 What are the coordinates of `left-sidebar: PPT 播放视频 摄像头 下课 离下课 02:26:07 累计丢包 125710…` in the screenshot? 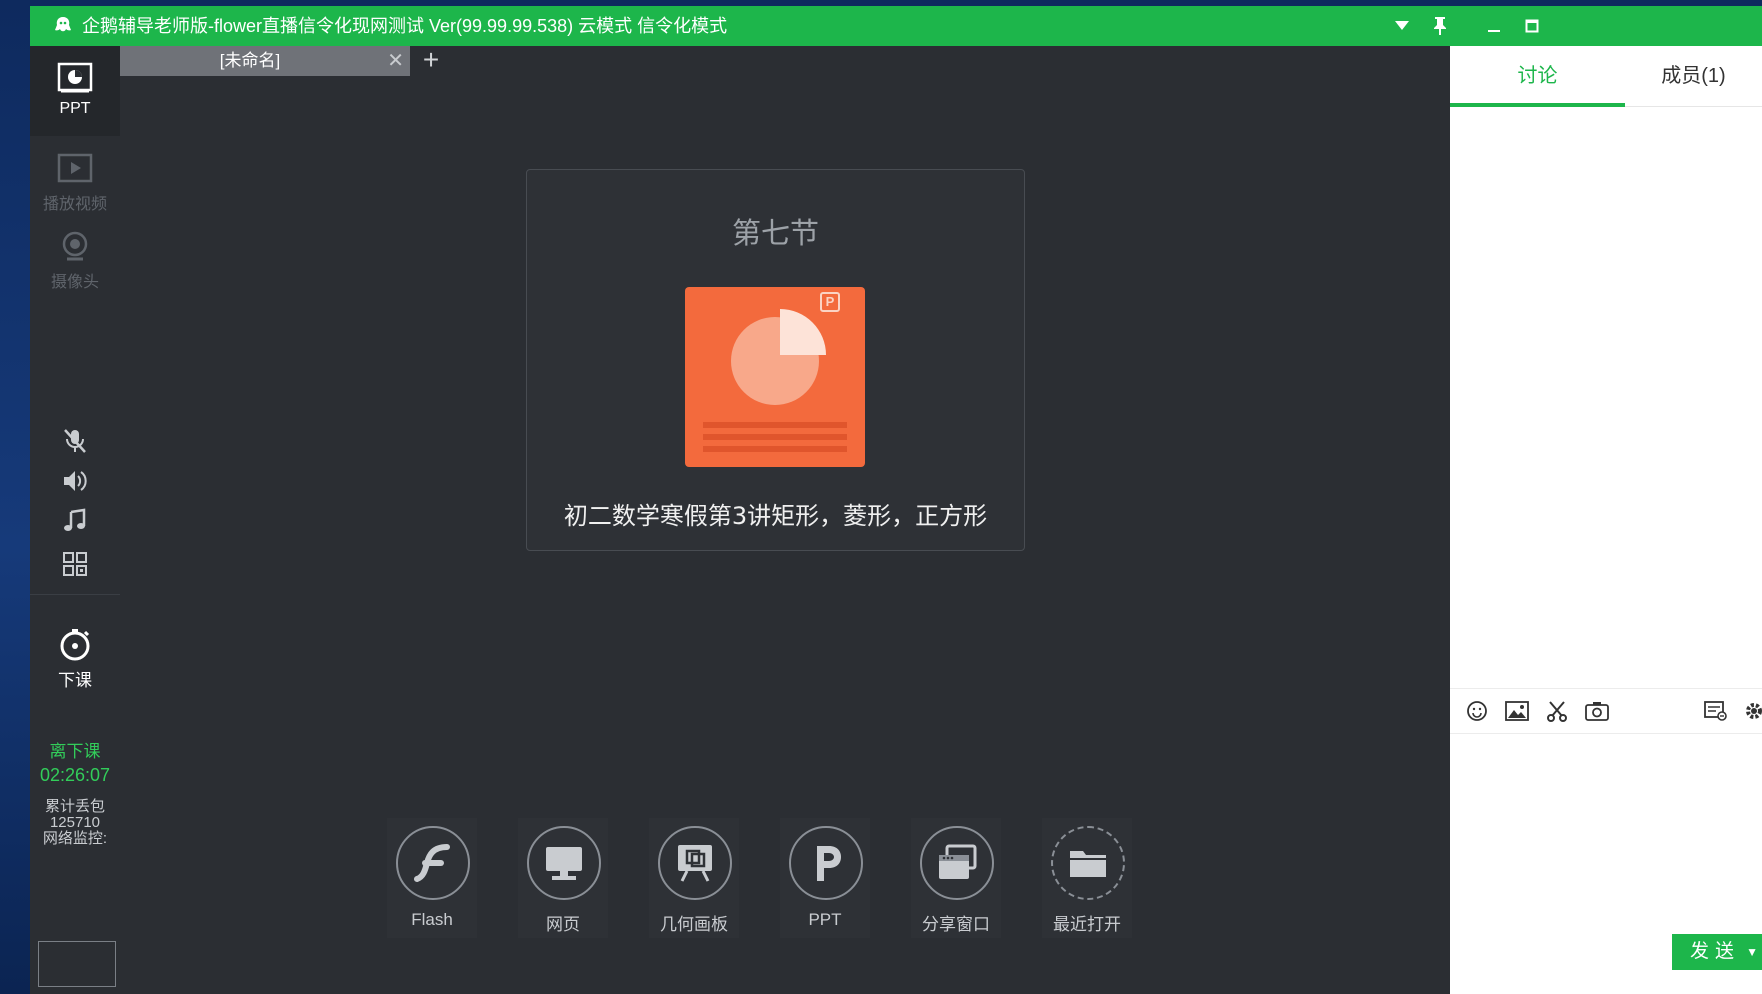 It's located at (75, 520).